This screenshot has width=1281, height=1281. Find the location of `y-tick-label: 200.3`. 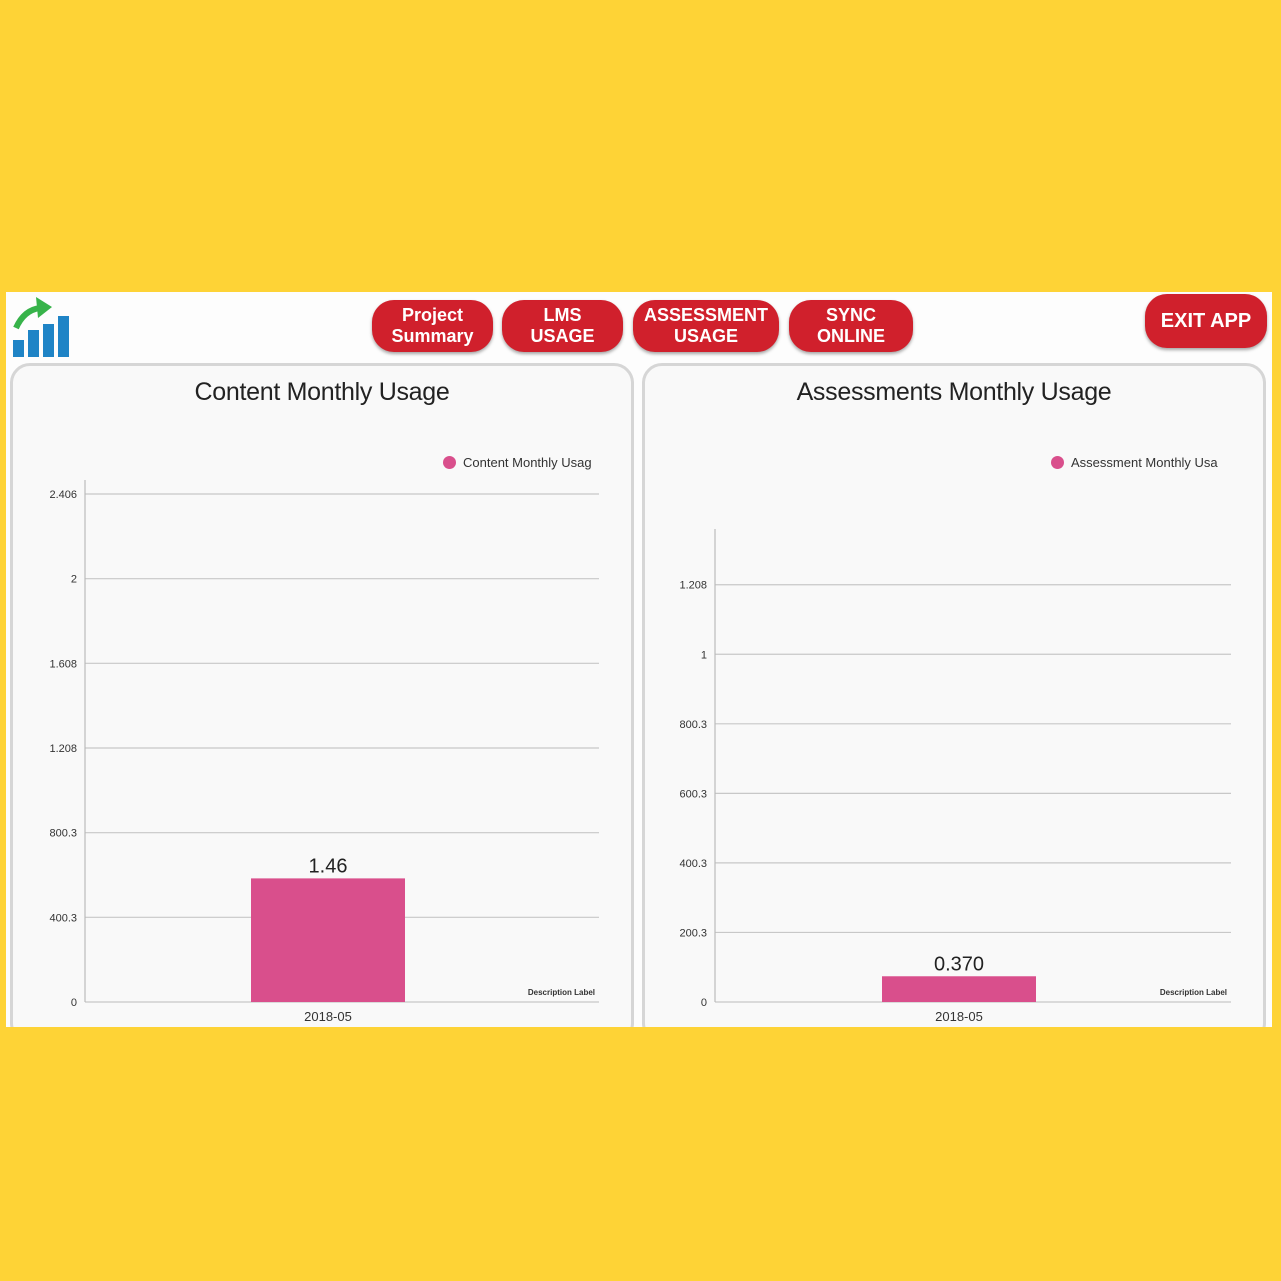

y-tick-label: 200.3 is located at coordinates (693, 933).